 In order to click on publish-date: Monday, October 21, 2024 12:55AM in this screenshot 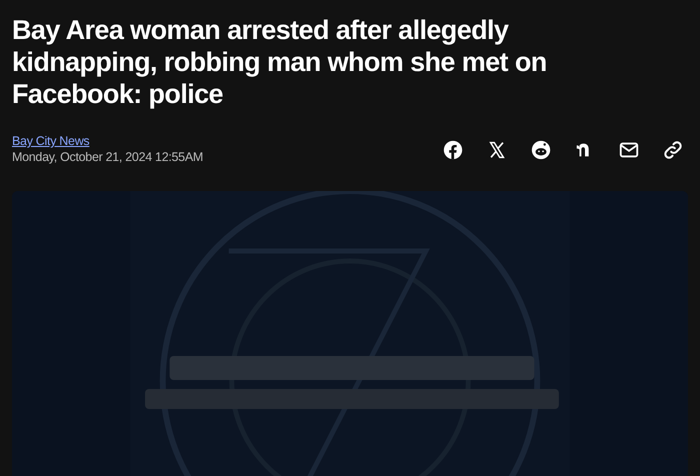, I will do `click(107, 157)`.